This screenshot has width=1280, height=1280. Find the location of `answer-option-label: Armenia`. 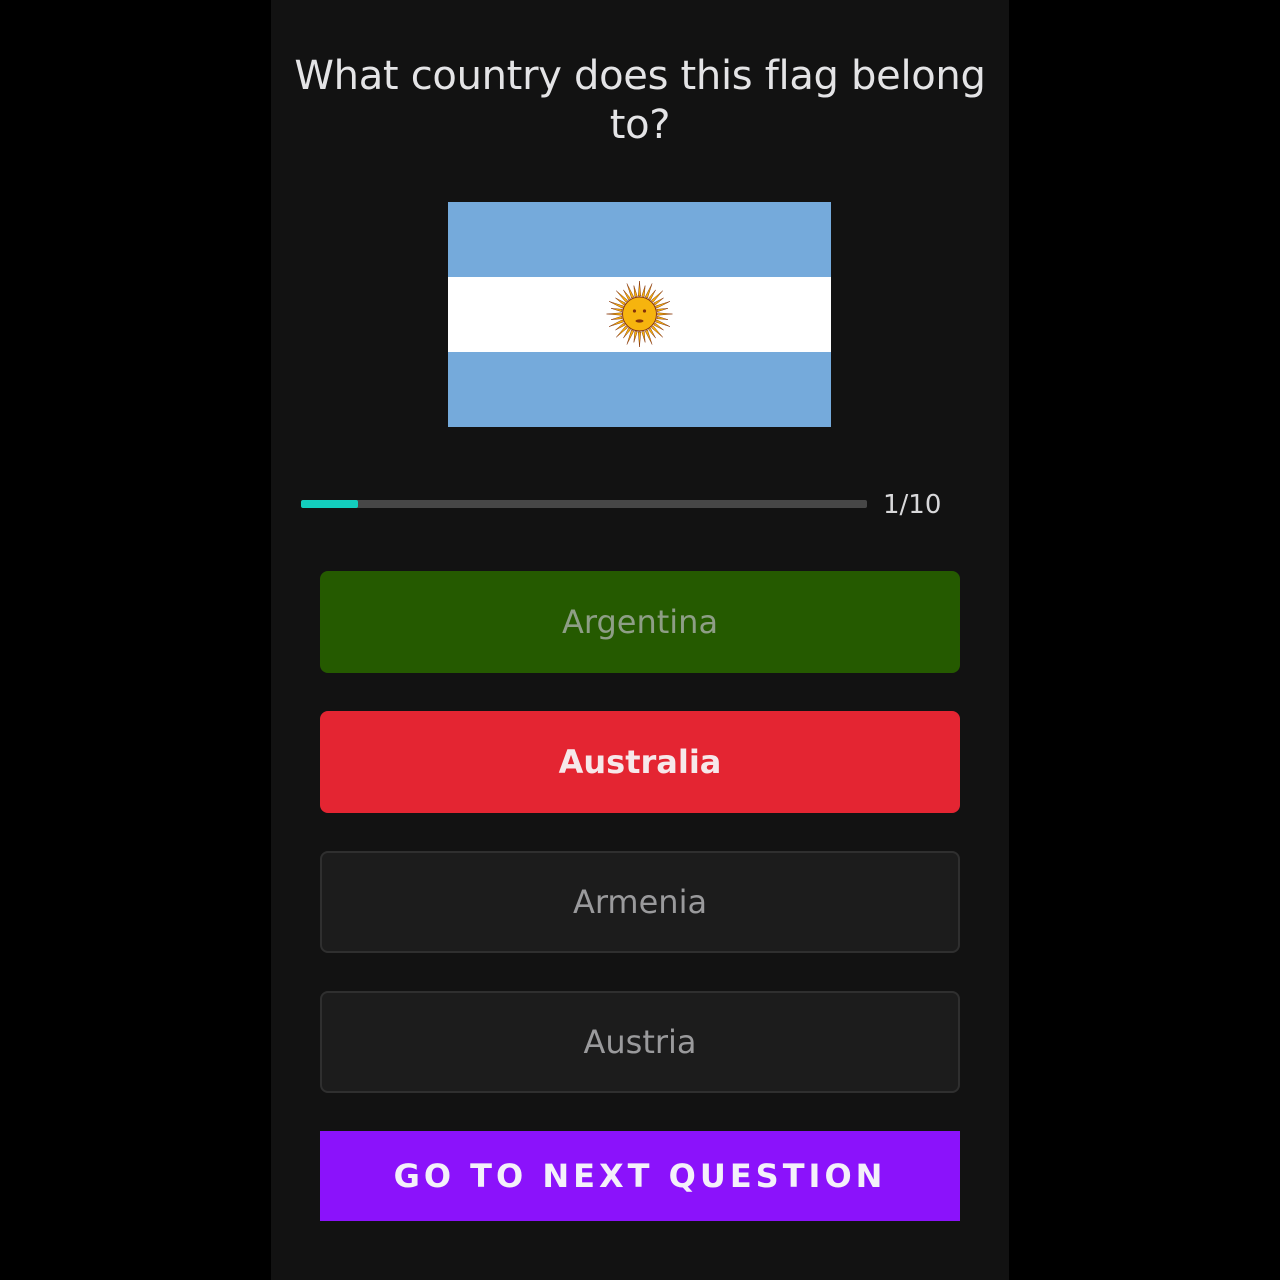

answer-option-label: Armenia is located at coordinates (640, 902).